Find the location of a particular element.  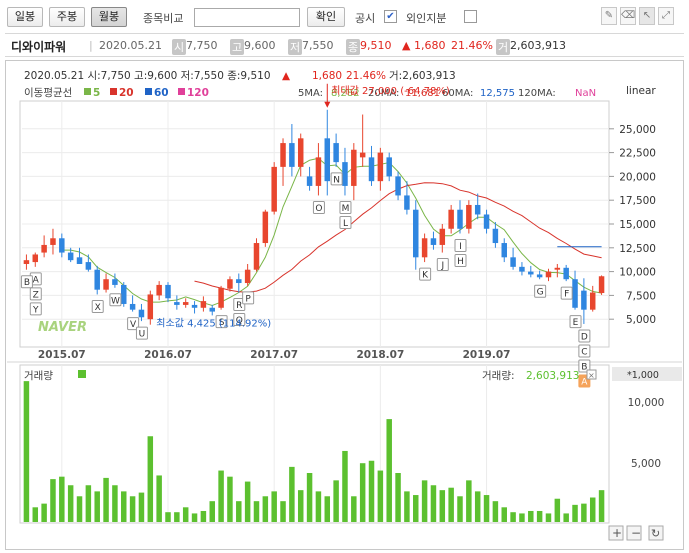

pencil-icon: ✎ is located at coordinates (609, 16).